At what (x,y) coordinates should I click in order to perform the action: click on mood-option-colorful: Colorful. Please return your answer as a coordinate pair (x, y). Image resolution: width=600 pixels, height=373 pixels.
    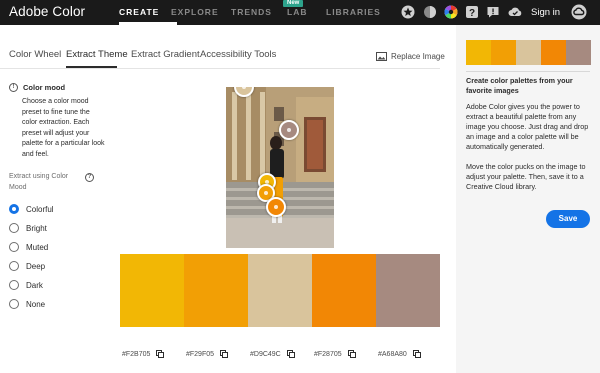
    Looking at the image, I should click on (31, 209).